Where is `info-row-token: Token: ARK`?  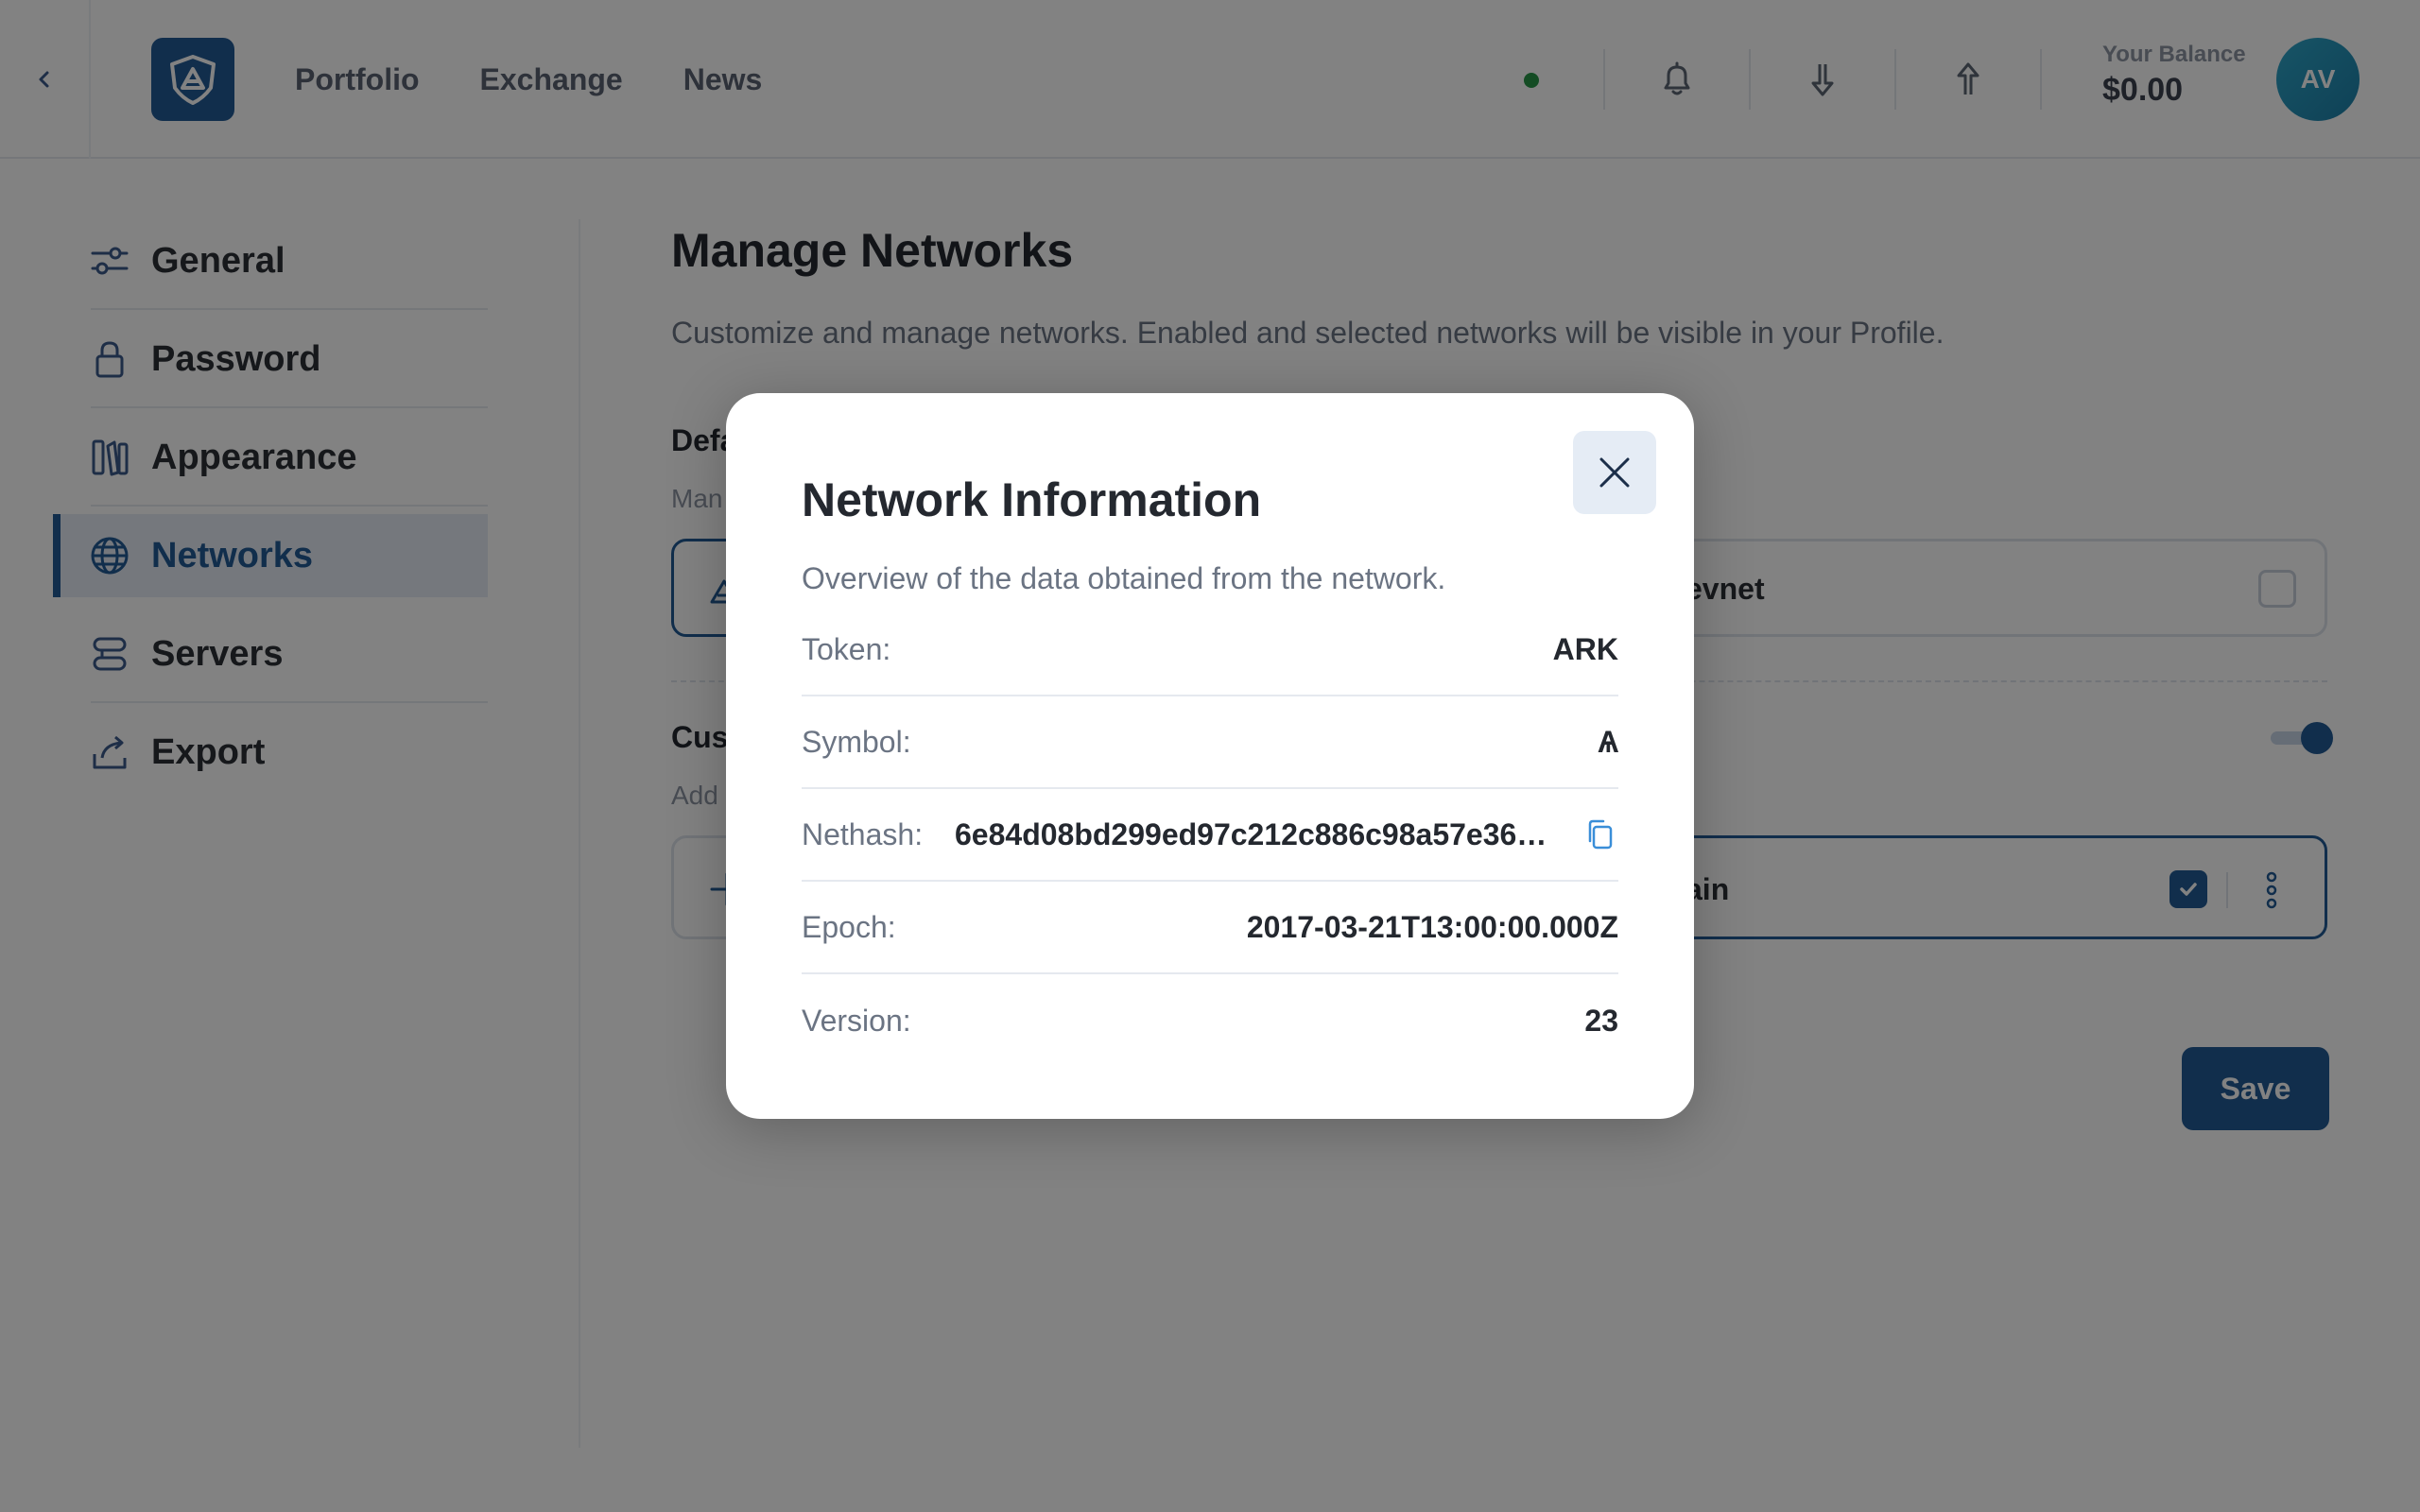
info-row-token: Token: ARK is located at coordinates (1210, 650).